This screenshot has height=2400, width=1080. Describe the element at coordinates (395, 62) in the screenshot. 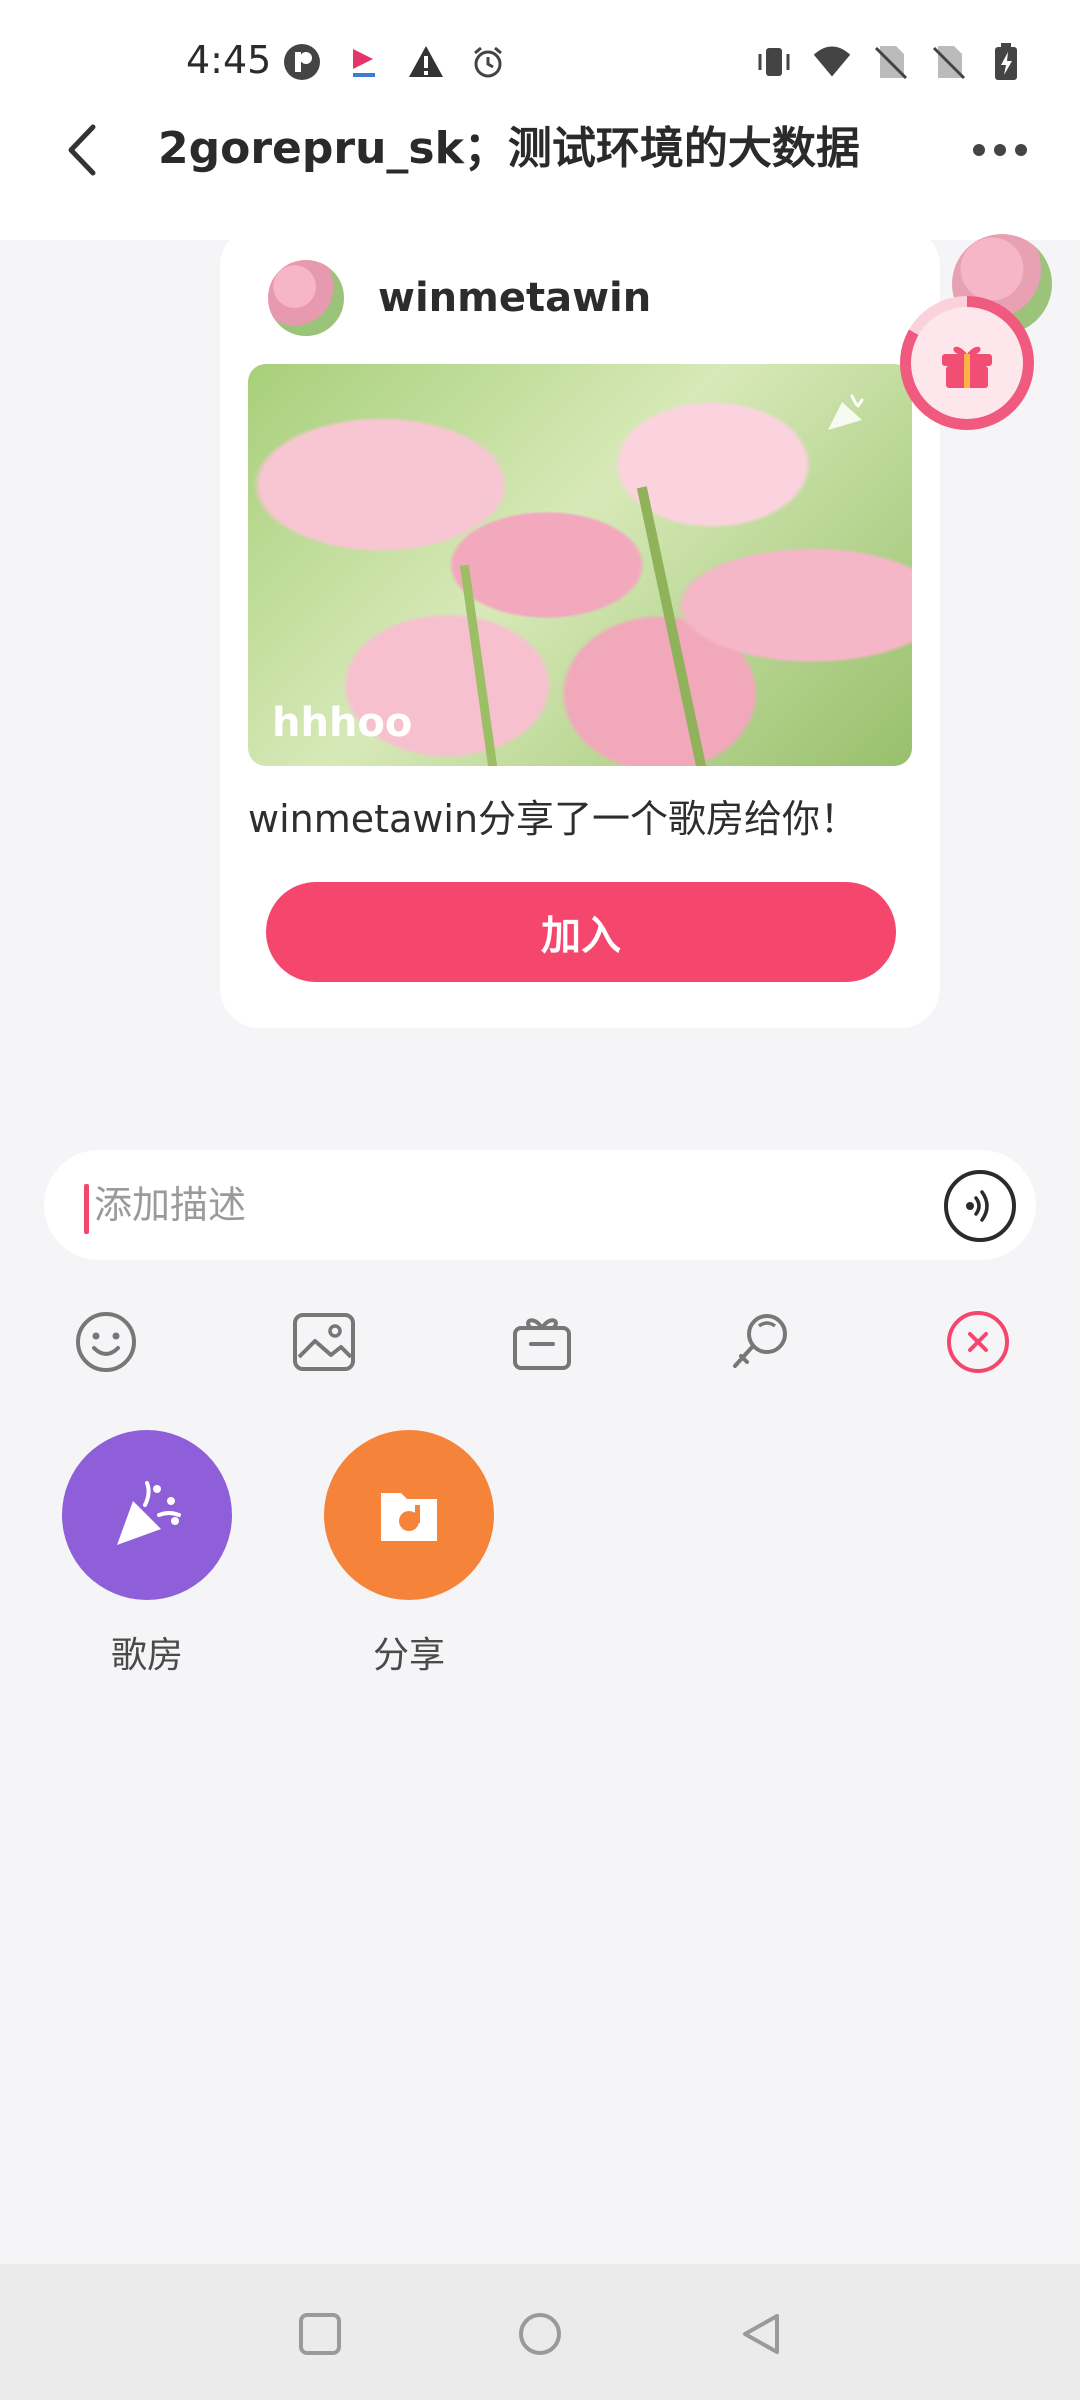

I see `status-icons-left` at that location.